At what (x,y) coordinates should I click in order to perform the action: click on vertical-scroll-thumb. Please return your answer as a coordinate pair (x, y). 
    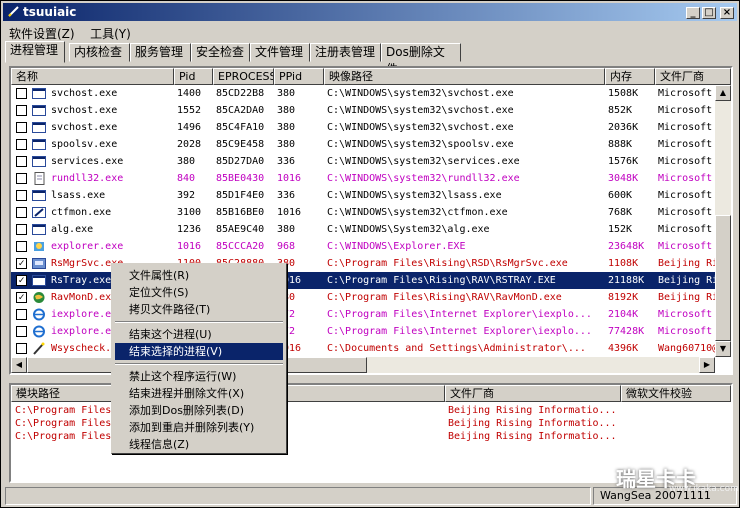
    Looking at the image, I should click on (723, 278).